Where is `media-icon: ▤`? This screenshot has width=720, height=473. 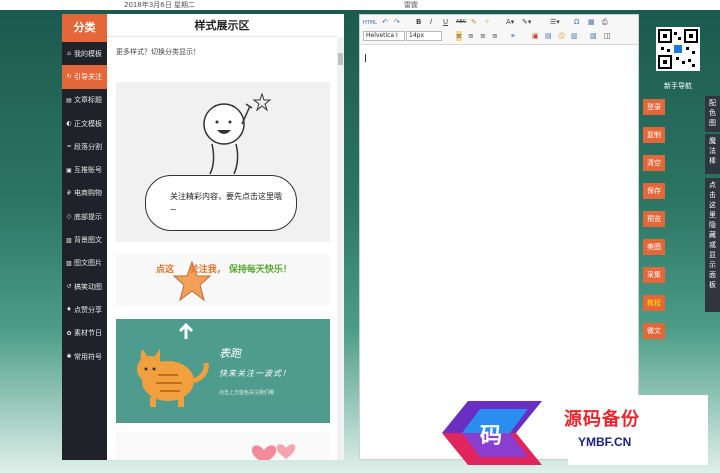
media-icon: ▤ is located at coordinates (548, 36).